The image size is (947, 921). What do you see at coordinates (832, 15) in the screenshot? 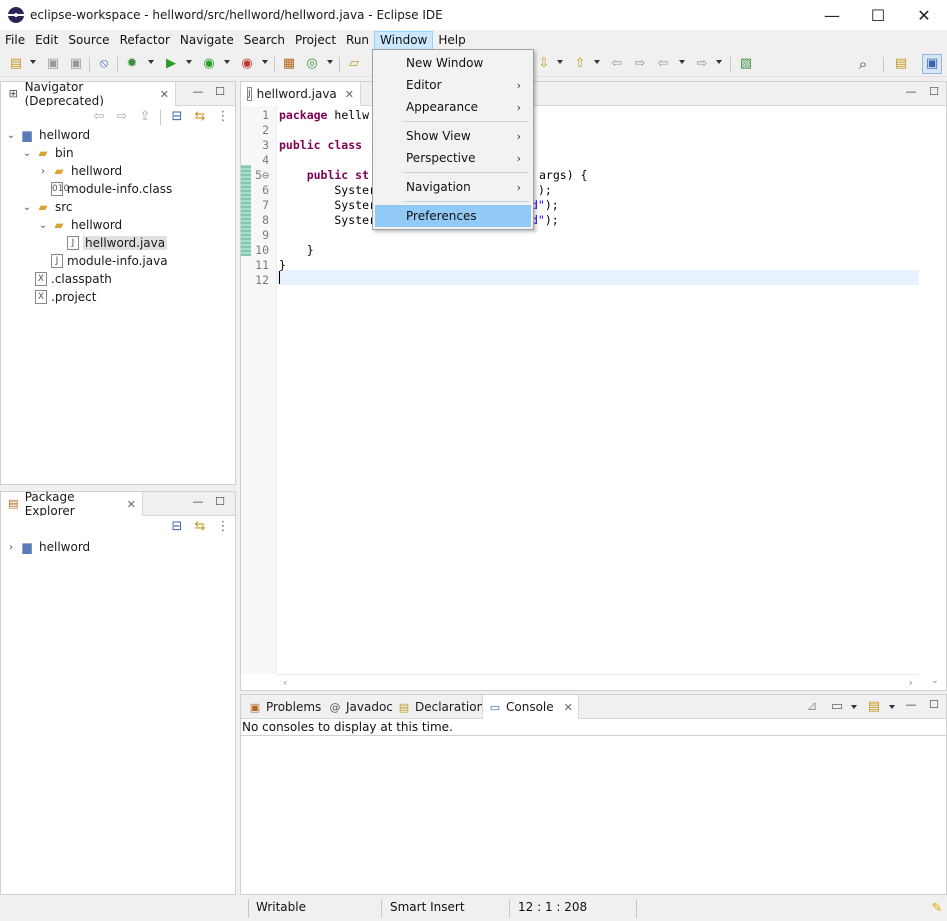
I see `minimize-button: —` at bounding box center [832, 15].